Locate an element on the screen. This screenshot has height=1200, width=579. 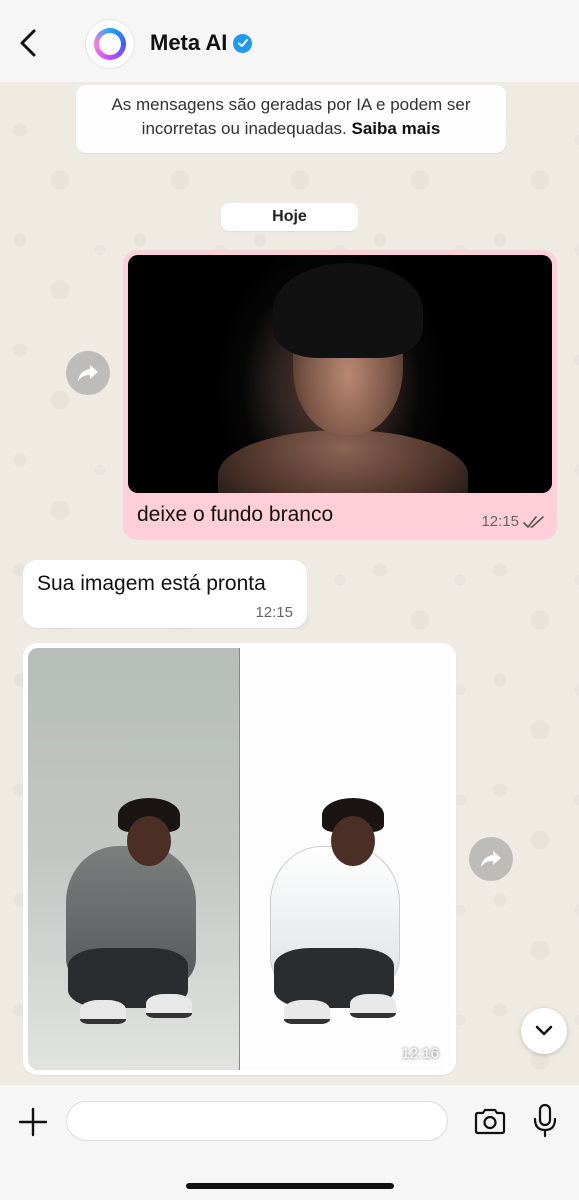
sent-image is located at coordinates (340, 374).